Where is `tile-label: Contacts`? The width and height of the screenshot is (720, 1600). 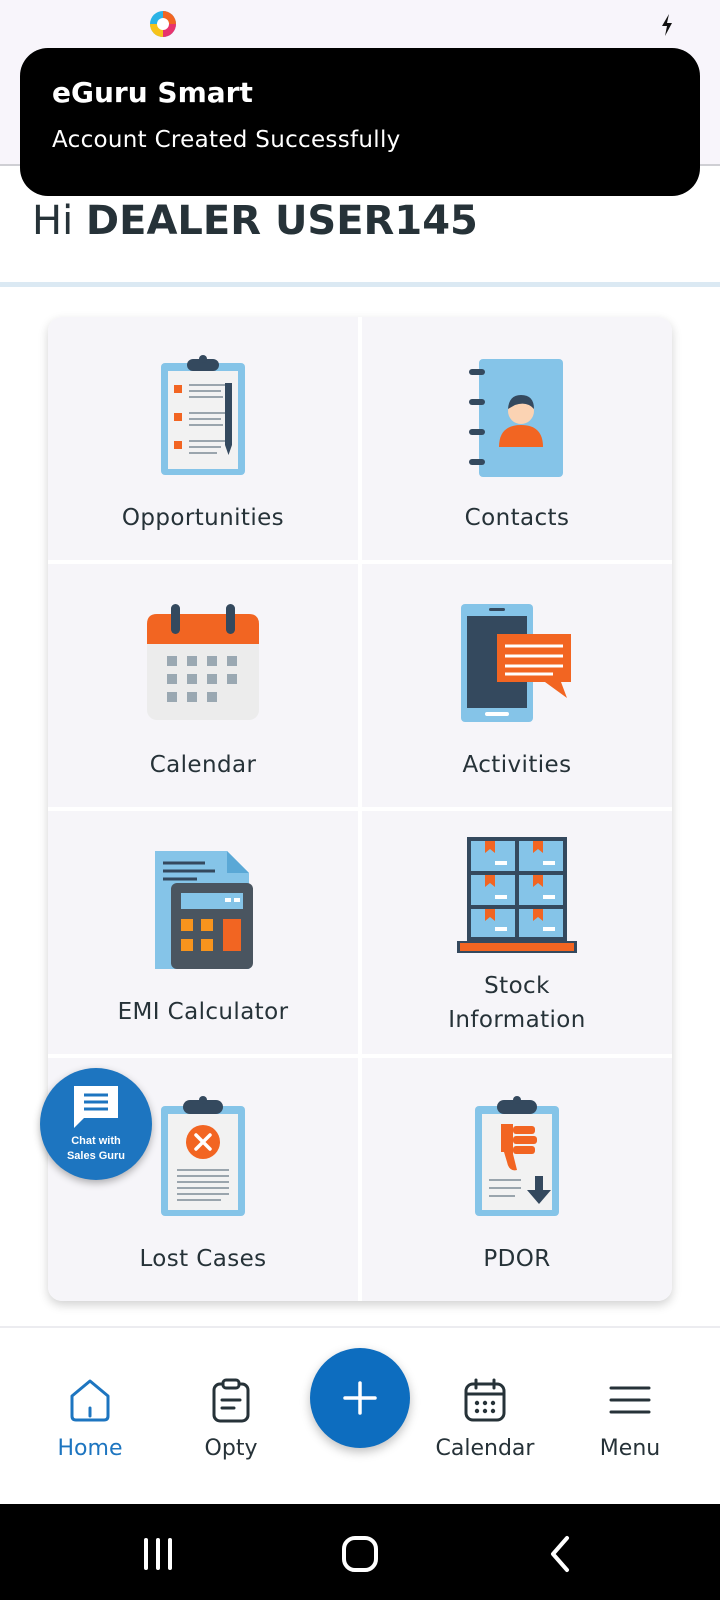 tile-label: Contacts is located at coordinates (517, 518).